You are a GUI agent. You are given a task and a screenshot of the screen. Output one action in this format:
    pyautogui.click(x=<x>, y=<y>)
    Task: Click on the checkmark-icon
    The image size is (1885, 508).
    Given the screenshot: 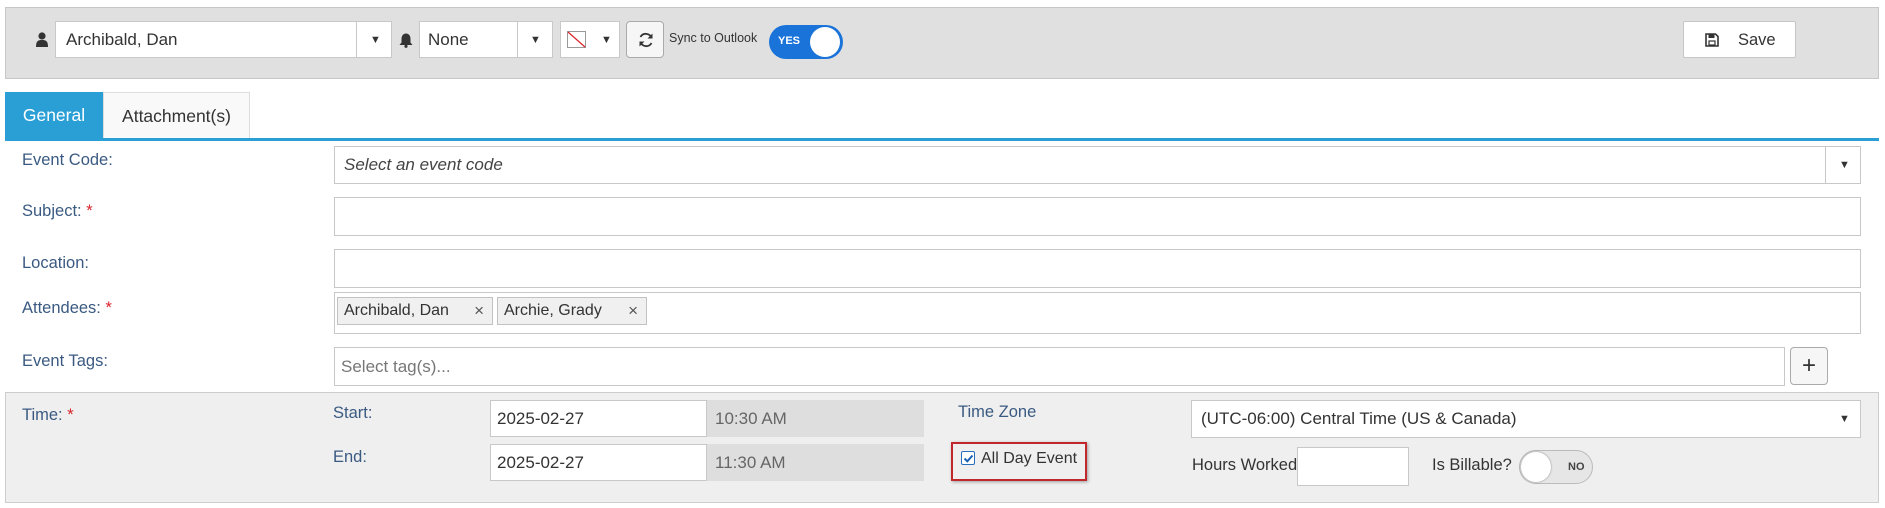 What is the action you would take?
    pyautogui.click(x=968, y=458)
    